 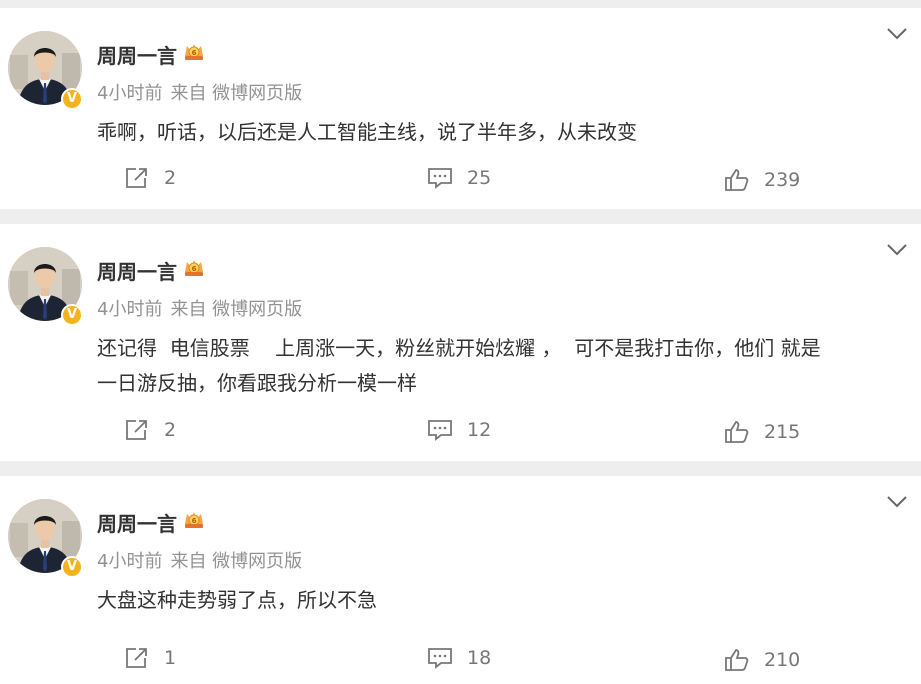 What do you see at coordinates (459, 430) in the screenshot?
I see `comment-button: 12` at bounding box center [459, 430].